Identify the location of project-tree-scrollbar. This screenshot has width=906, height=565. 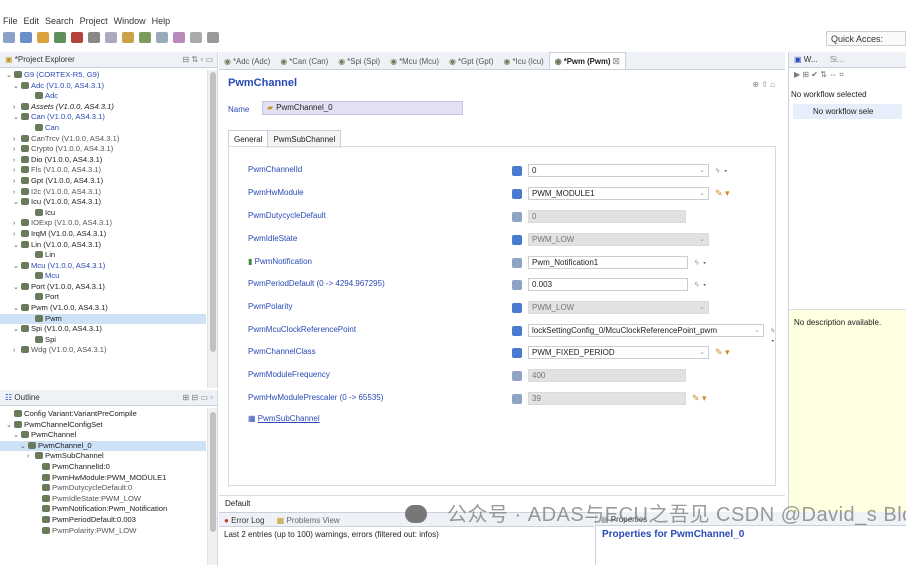
(212, 229).